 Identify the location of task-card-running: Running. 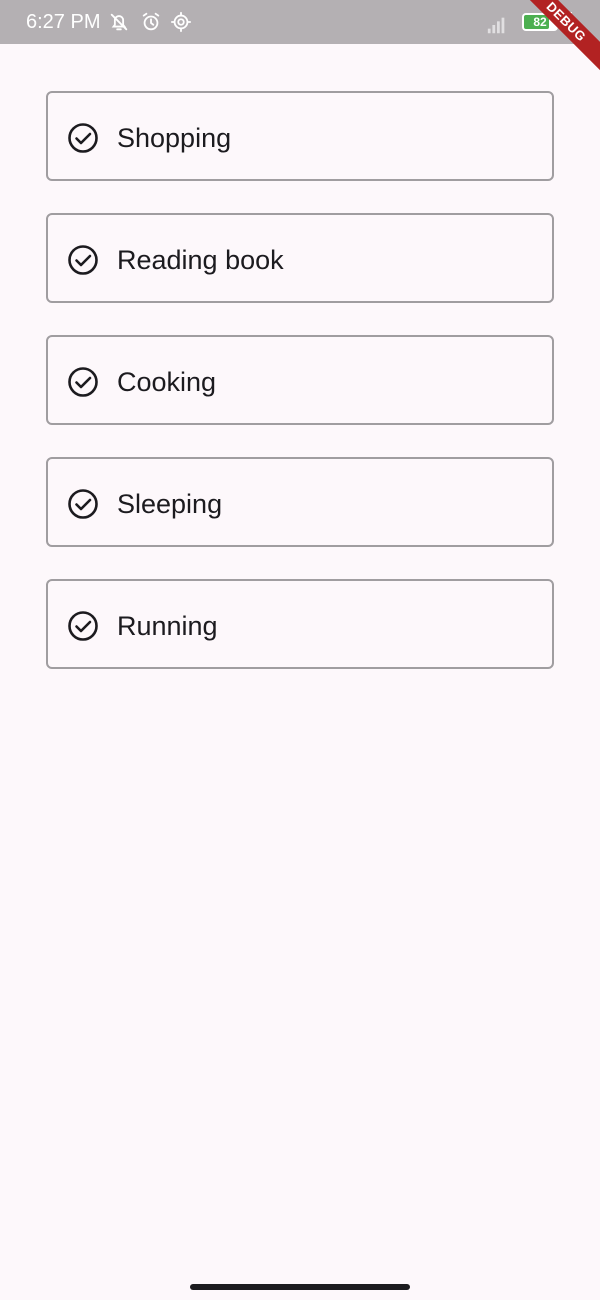
(300, 624).